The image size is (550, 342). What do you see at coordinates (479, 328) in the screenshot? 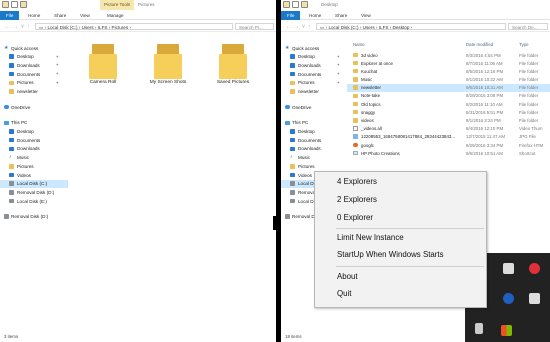
I see `usb-icon` at bounding box center [479, 328].